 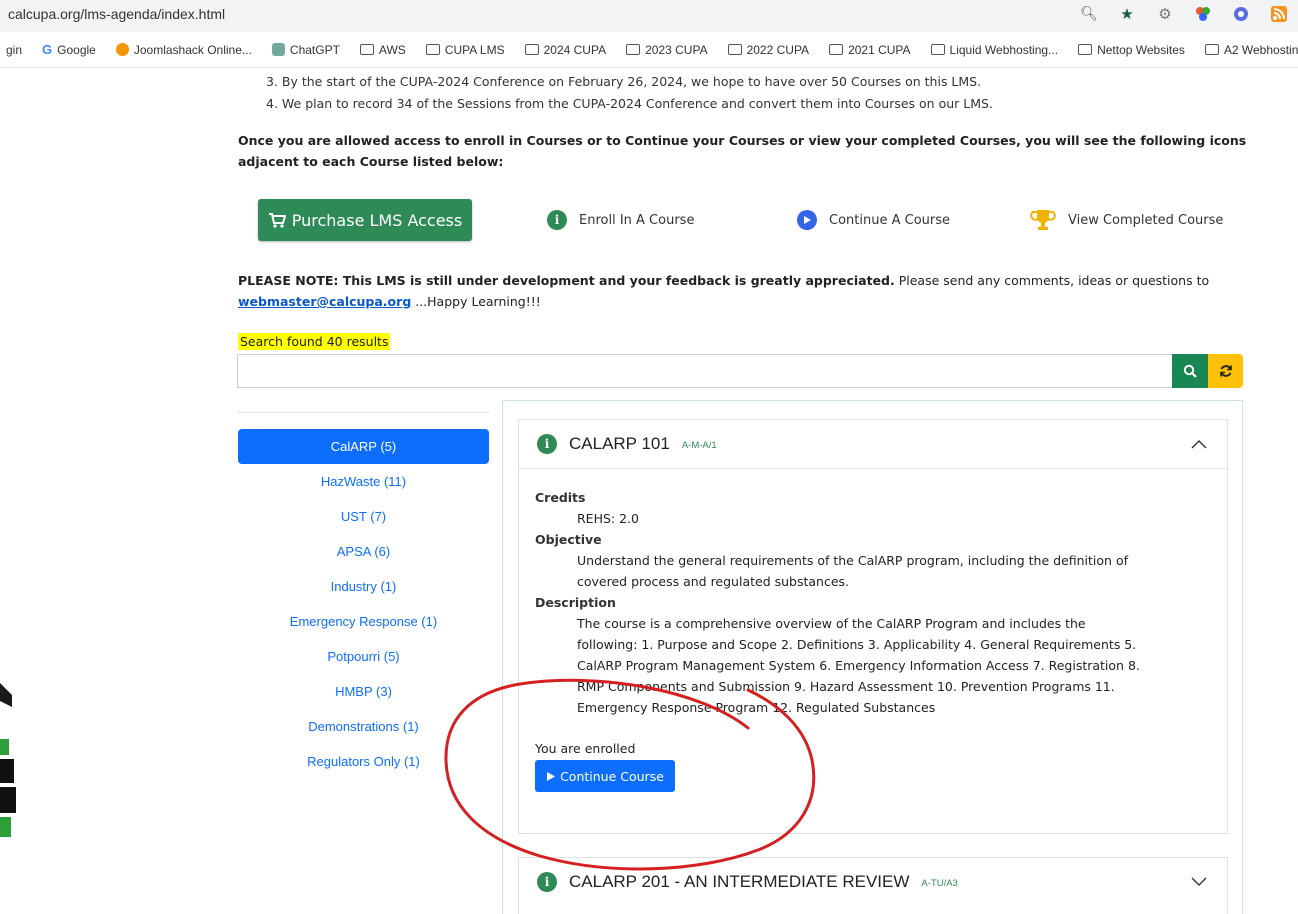 I want to click on cart-icon, so click(x=277, y=220).